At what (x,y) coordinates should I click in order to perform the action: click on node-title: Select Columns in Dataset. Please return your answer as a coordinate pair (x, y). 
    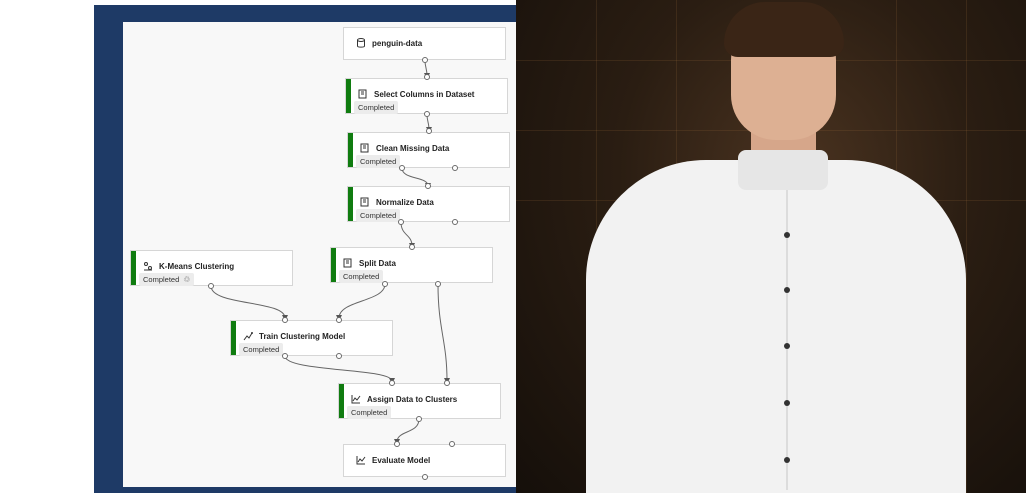
    Looking at the image, I should click on (424, 94).